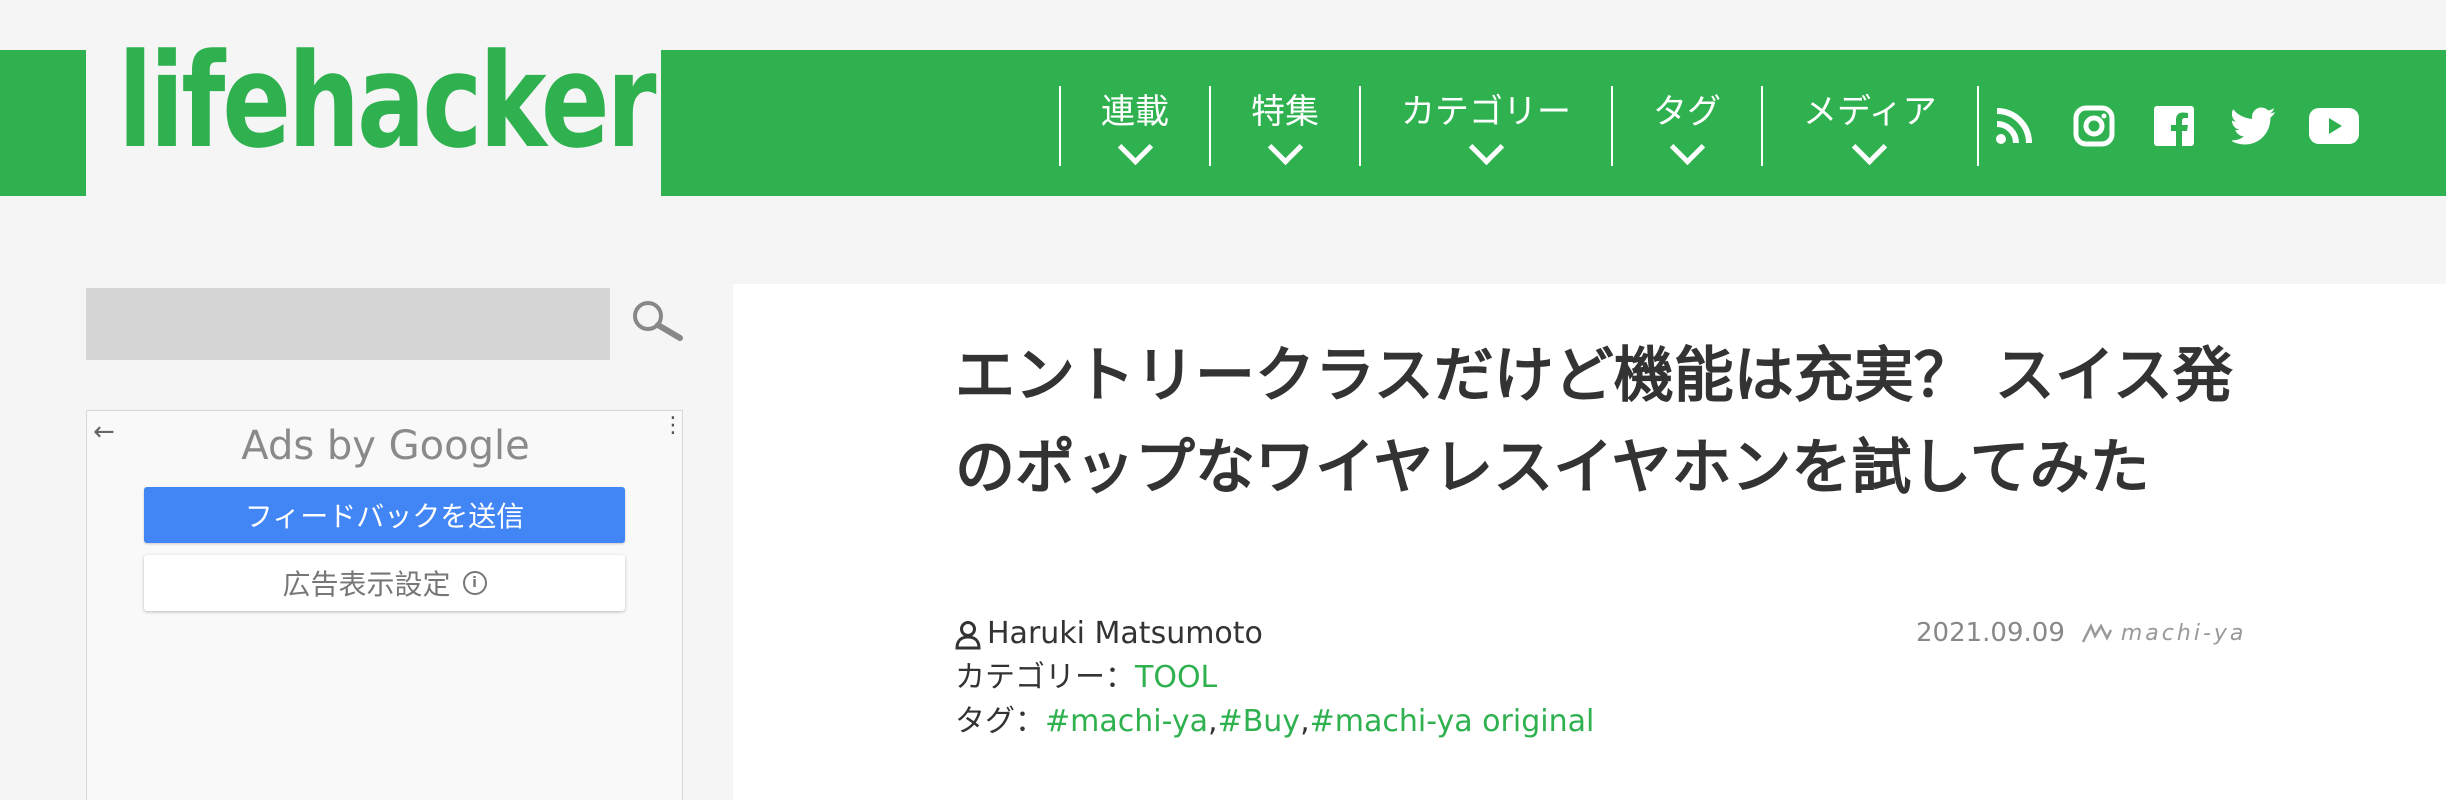 The width and height of the screenshot is (2446, 800). What do you see at coordinates (1990, 633) in the screenshot?
I see `publish-date: 2021.09.09` at bounding box center [1990, 633].